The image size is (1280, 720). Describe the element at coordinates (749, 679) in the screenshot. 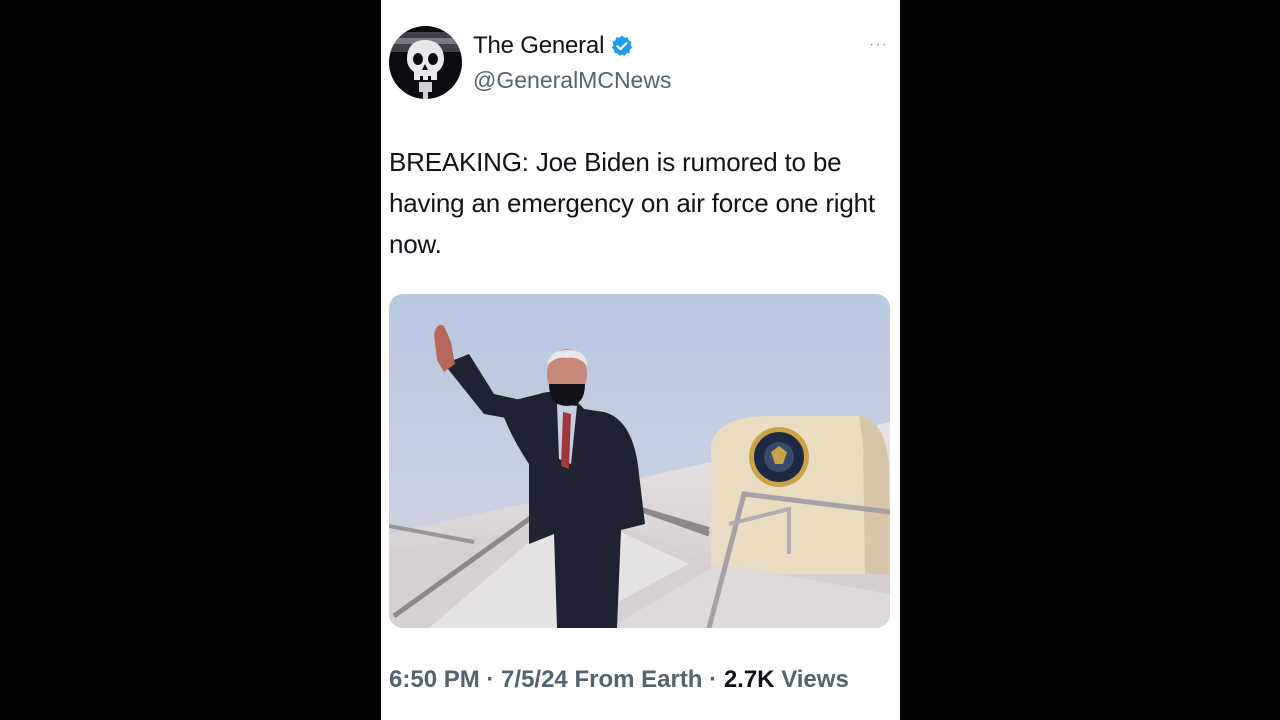

I see `views-count: 2.7K` at that location.